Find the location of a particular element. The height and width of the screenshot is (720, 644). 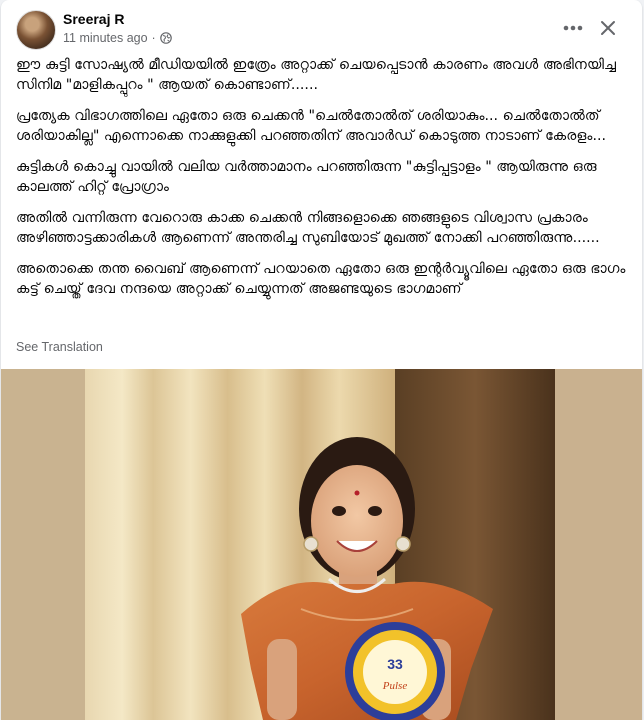

post-time: 11 minutes ago is located at coordinates (105, 38).